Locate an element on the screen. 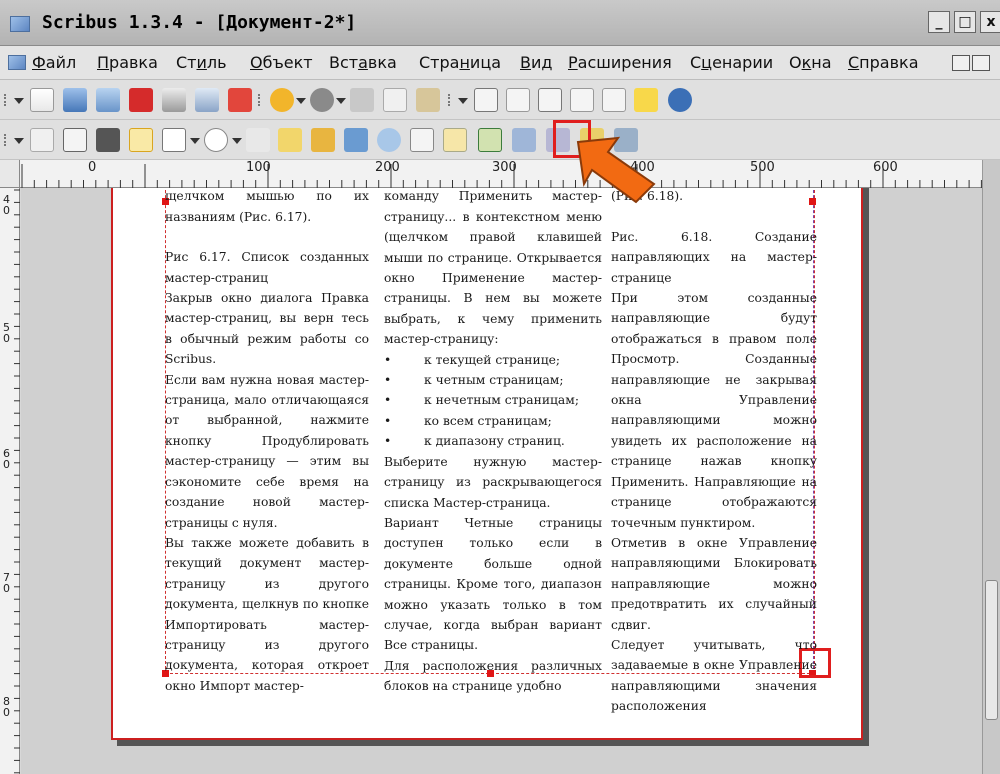  polygon-icon is located at coordinates (216, 140).